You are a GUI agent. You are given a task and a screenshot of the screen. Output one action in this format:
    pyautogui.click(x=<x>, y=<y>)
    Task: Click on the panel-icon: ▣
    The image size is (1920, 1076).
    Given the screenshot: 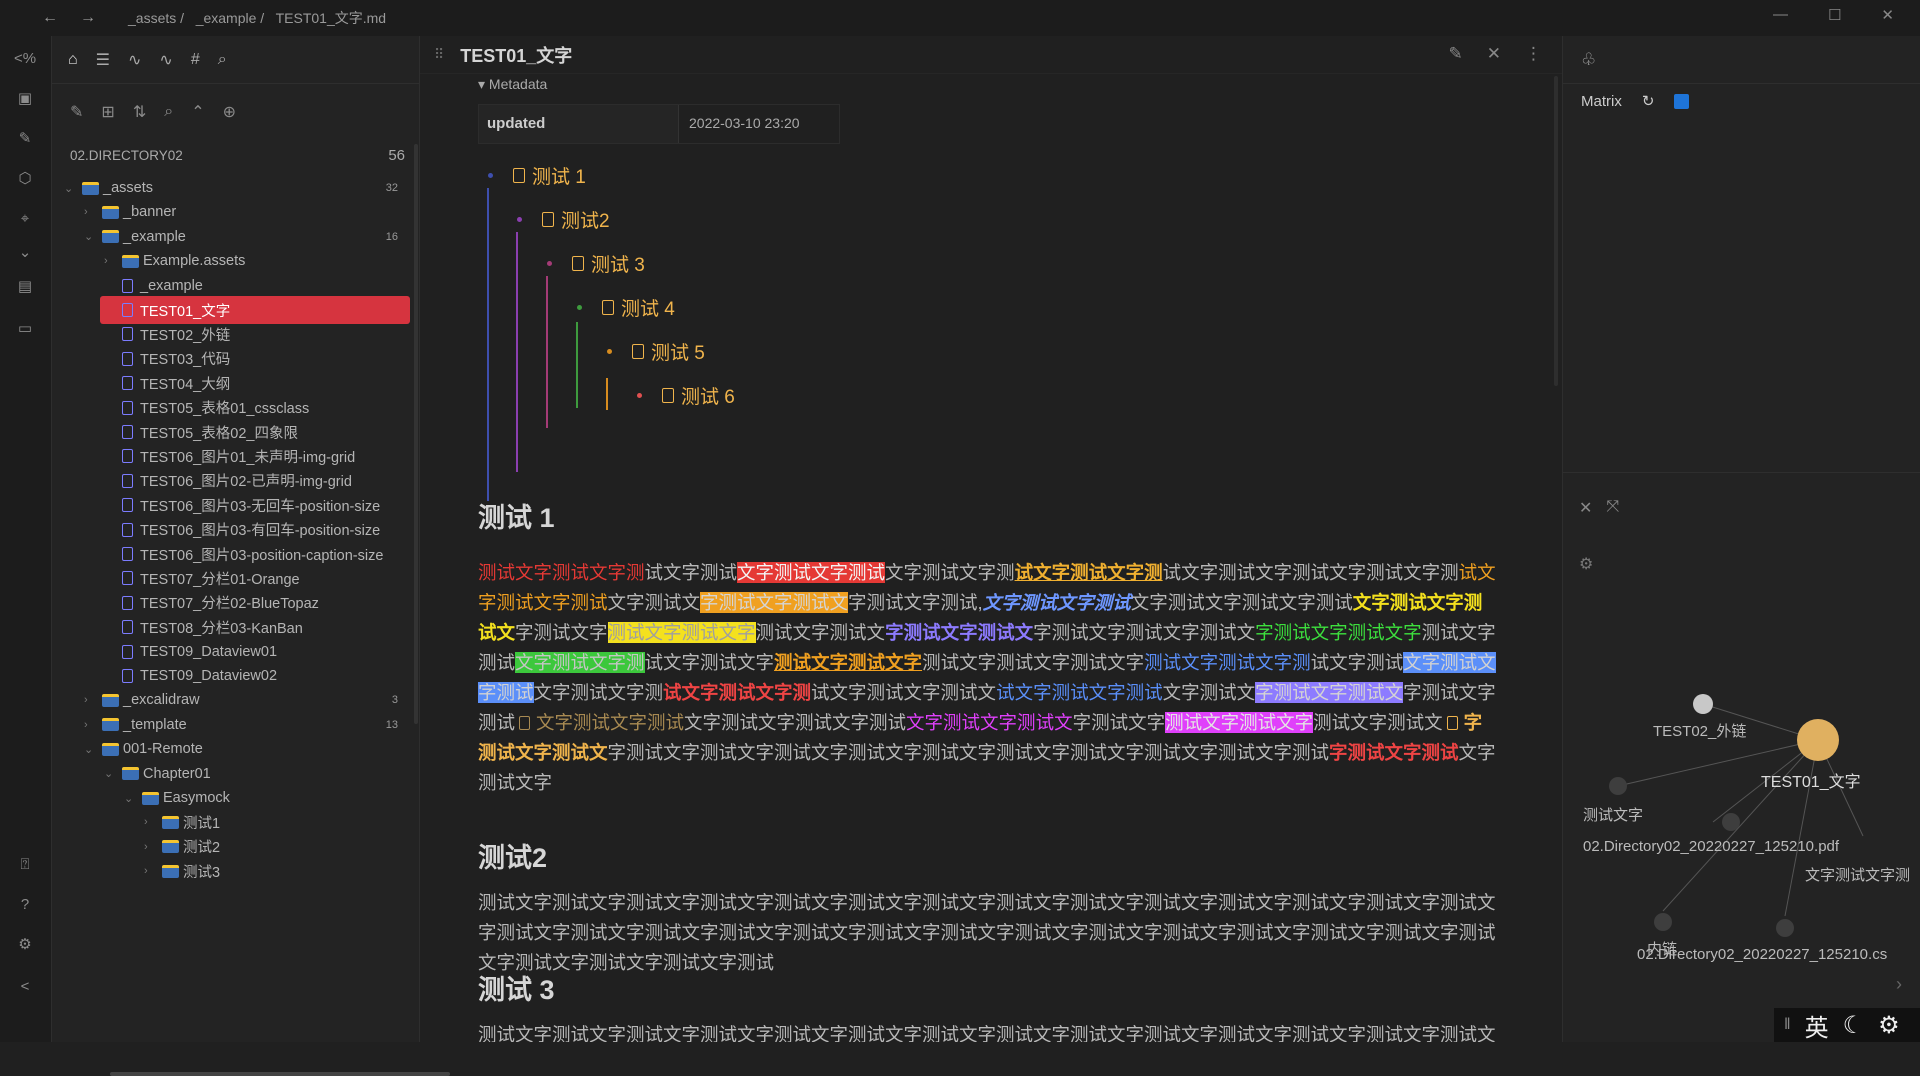 What is the action you would take?
    pyautogui.click(x=25, y=99)
    